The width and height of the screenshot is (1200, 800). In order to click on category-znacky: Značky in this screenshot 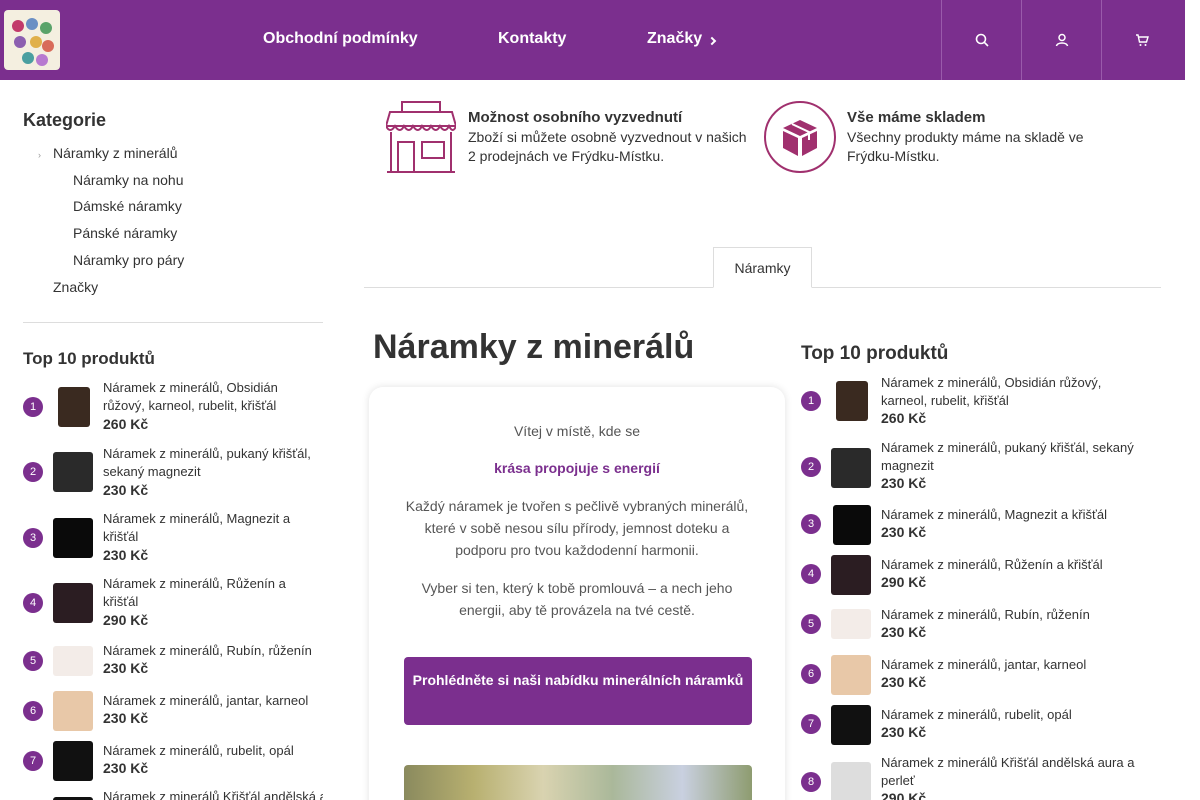, I will do `click(75, 287)`.